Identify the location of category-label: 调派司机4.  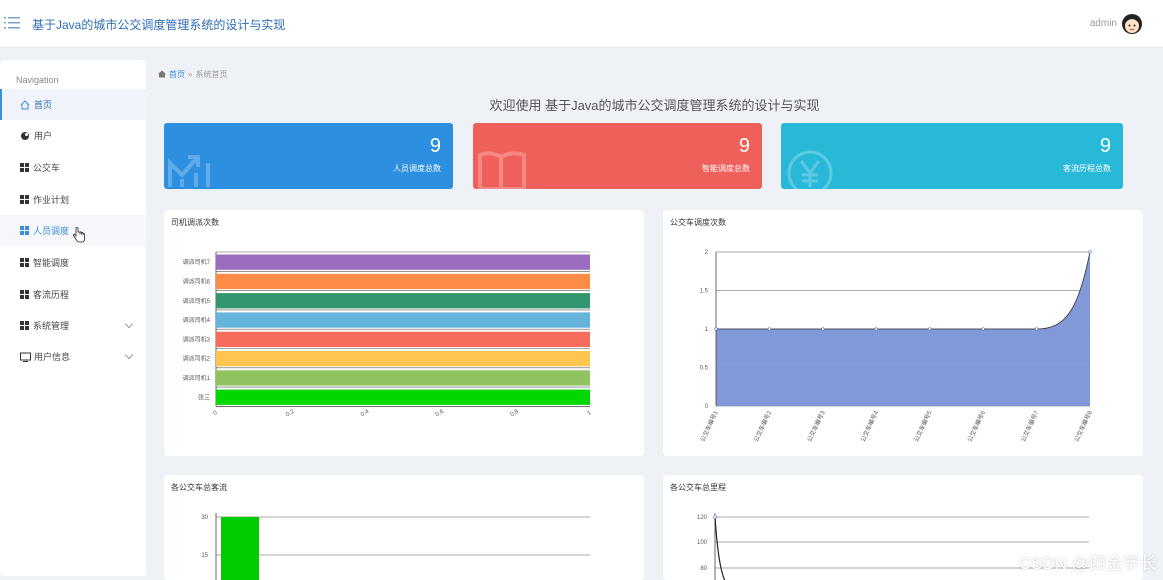
(197, 320).